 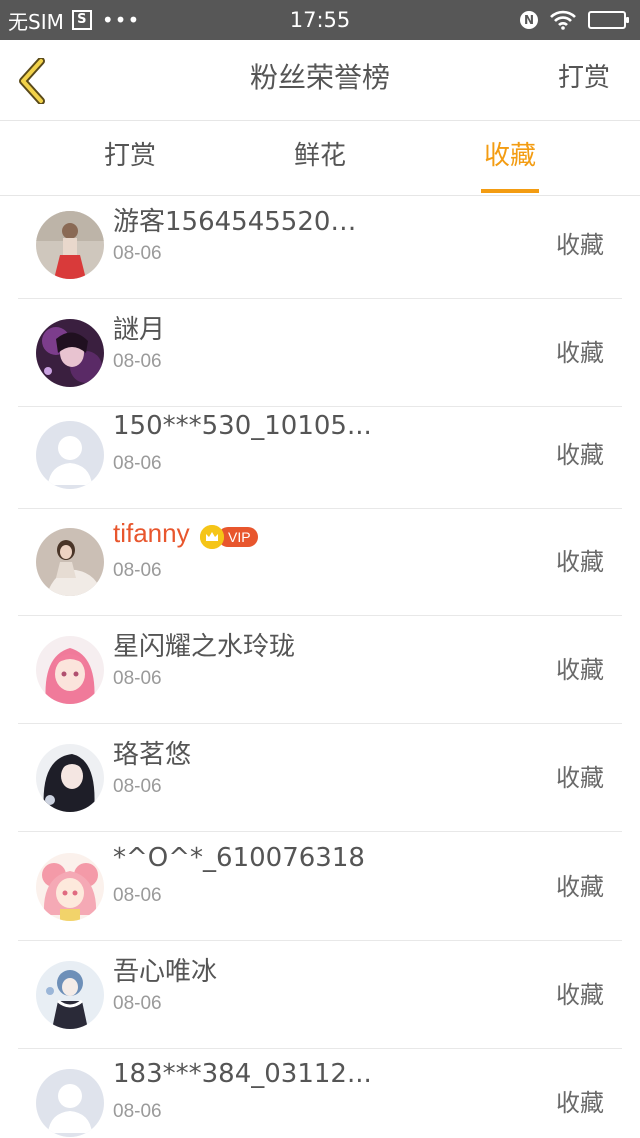 I want to click on page-title: 粉丝荣誉榜, so click(x=319, y=77).